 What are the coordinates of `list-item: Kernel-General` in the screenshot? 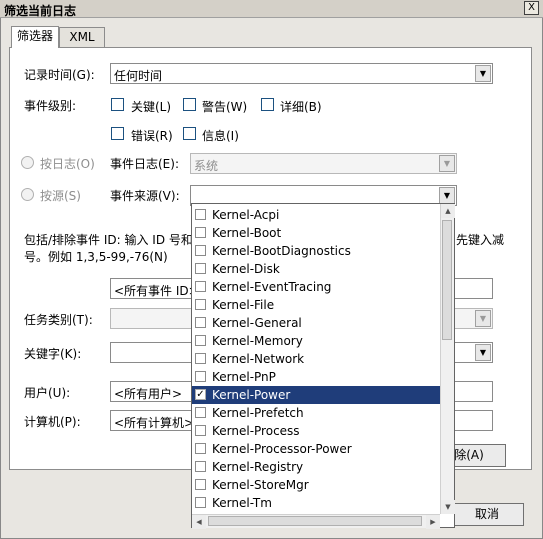 It's located at (316, 323).